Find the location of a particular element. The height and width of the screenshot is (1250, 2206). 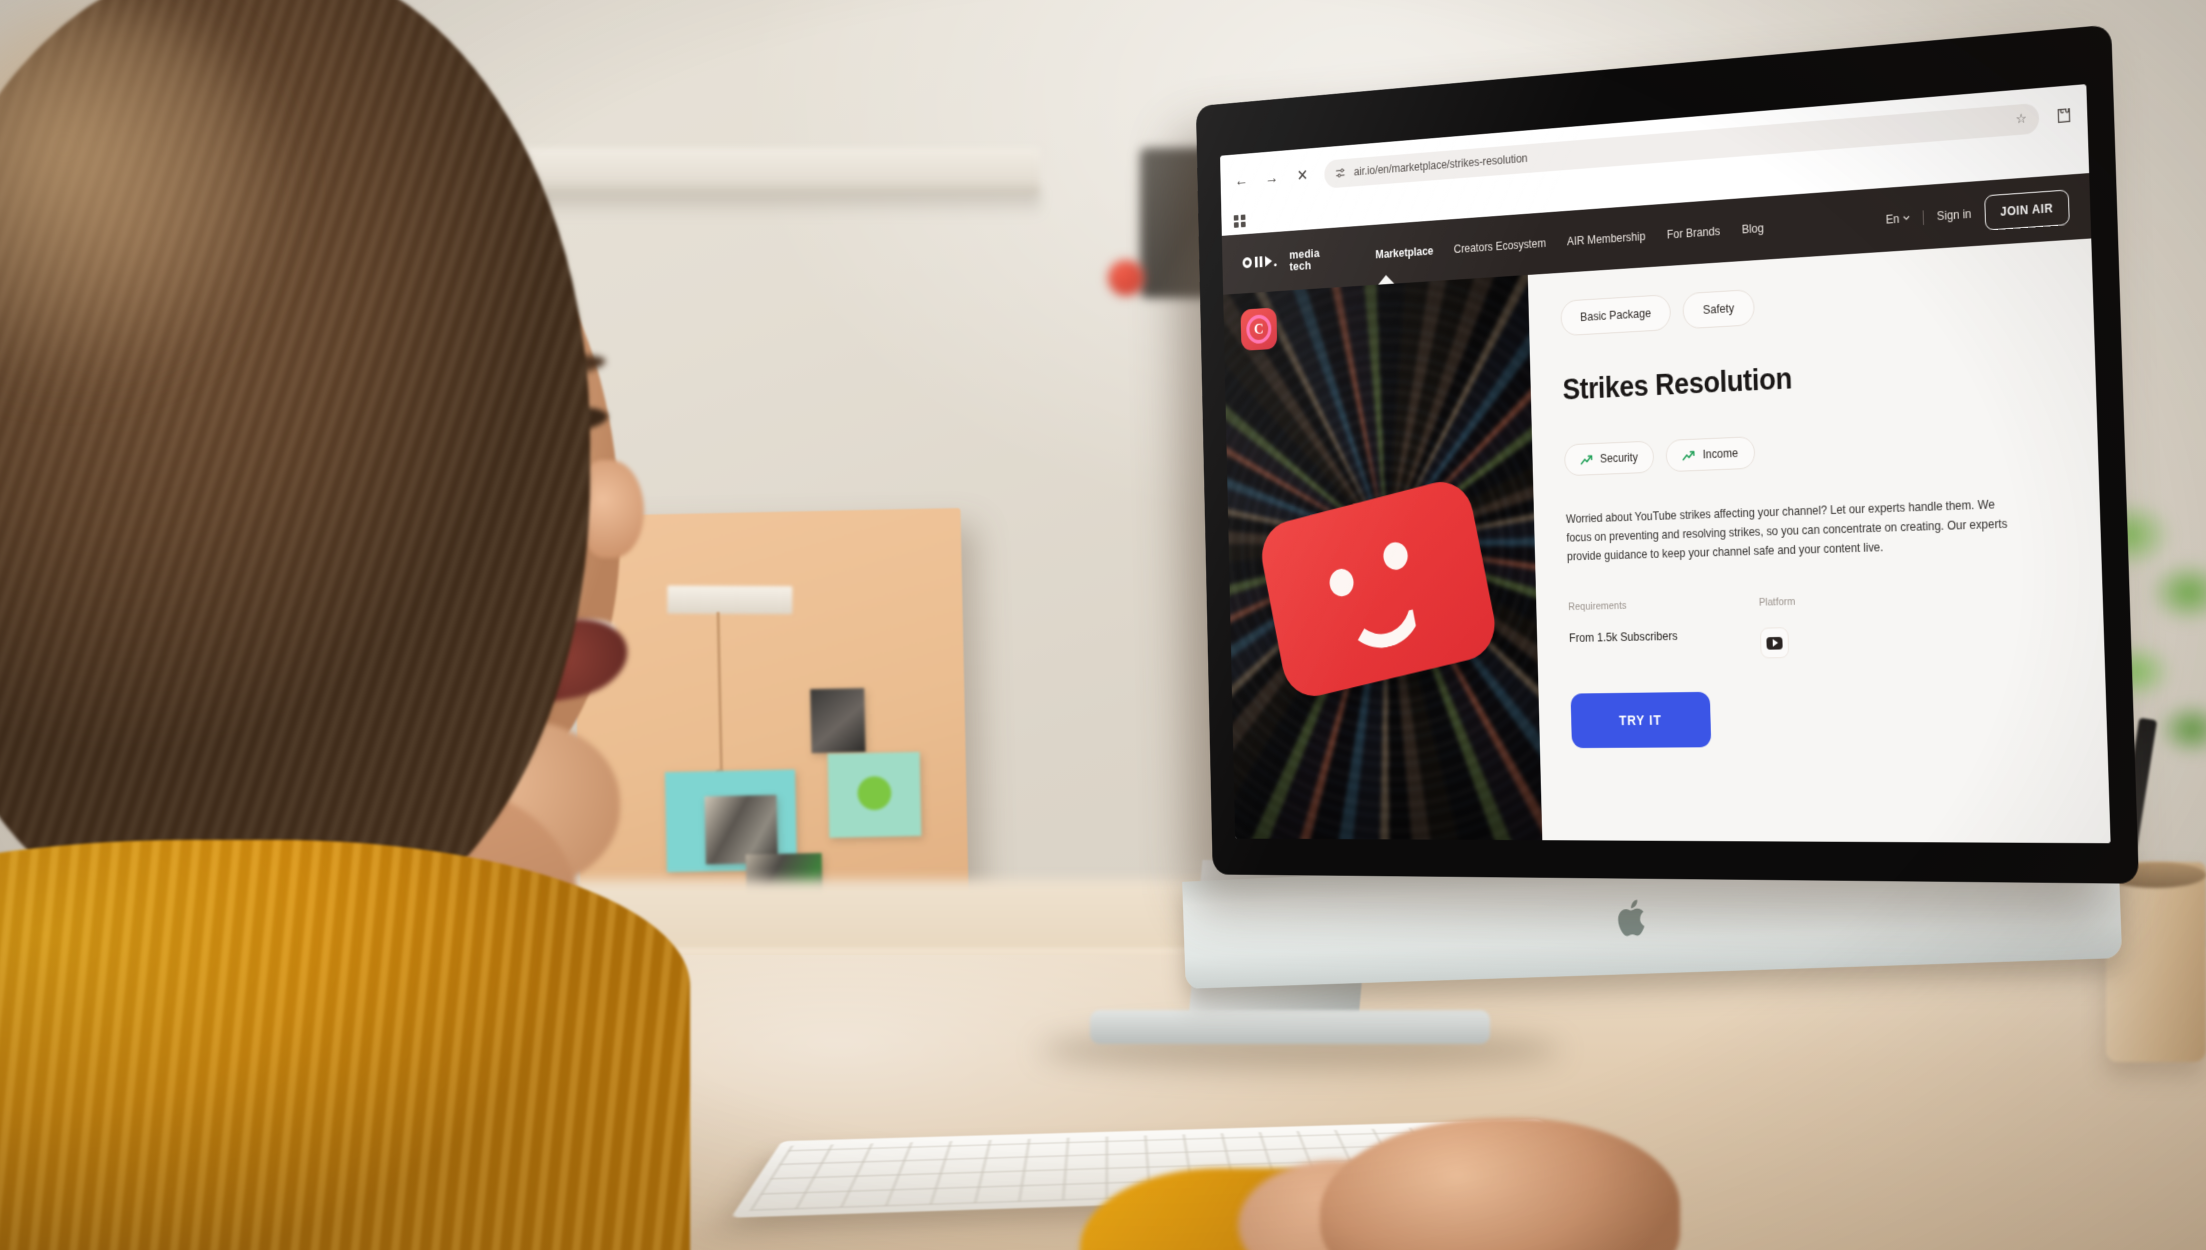

chip-safety: Safety is located at coordinates (1718, 309).